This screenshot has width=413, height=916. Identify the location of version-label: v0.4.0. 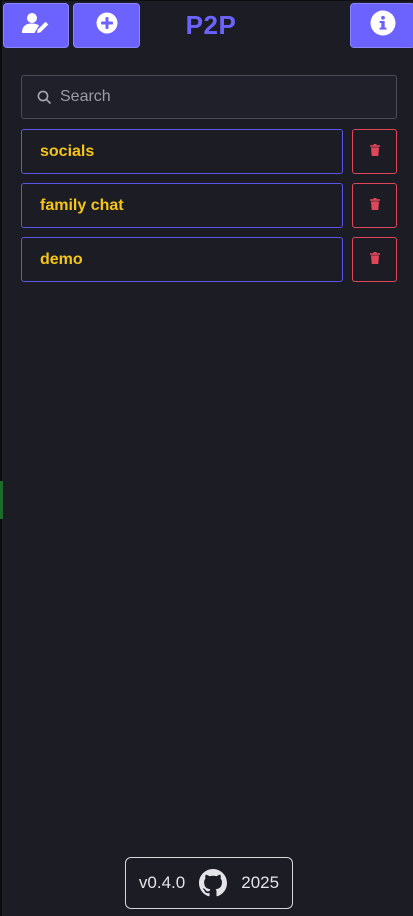
(162, 882).